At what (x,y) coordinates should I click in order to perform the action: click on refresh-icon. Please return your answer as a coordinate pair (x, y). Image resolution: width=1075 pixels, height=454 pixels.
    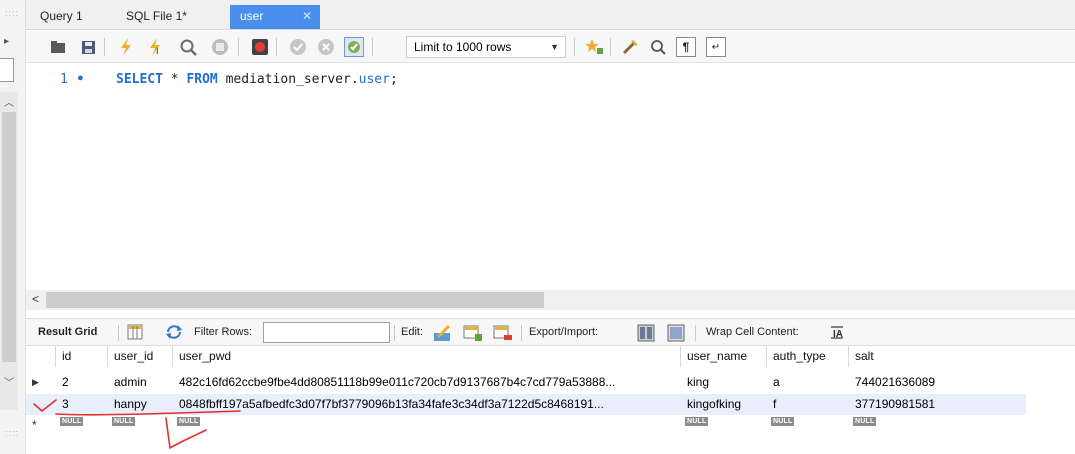
    Looking at the image, I should click on (174, 333).